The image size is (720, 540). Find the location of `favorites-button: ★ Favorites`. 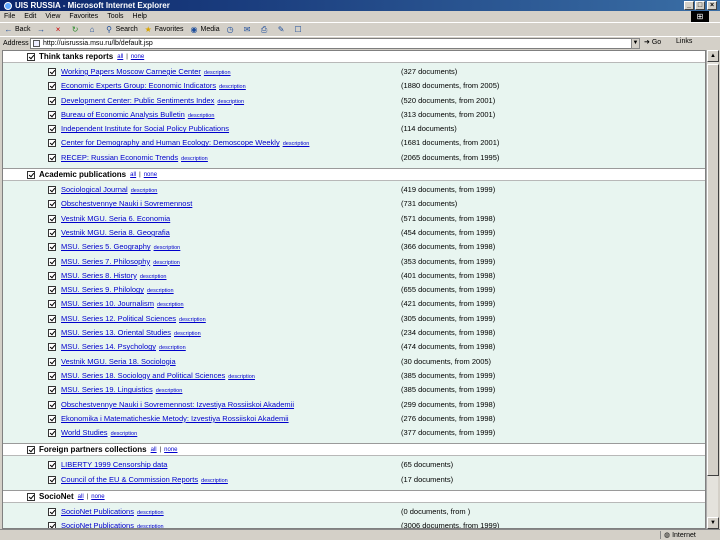

favorites-button: ★ Favorites is located at coordinates (164, 29).